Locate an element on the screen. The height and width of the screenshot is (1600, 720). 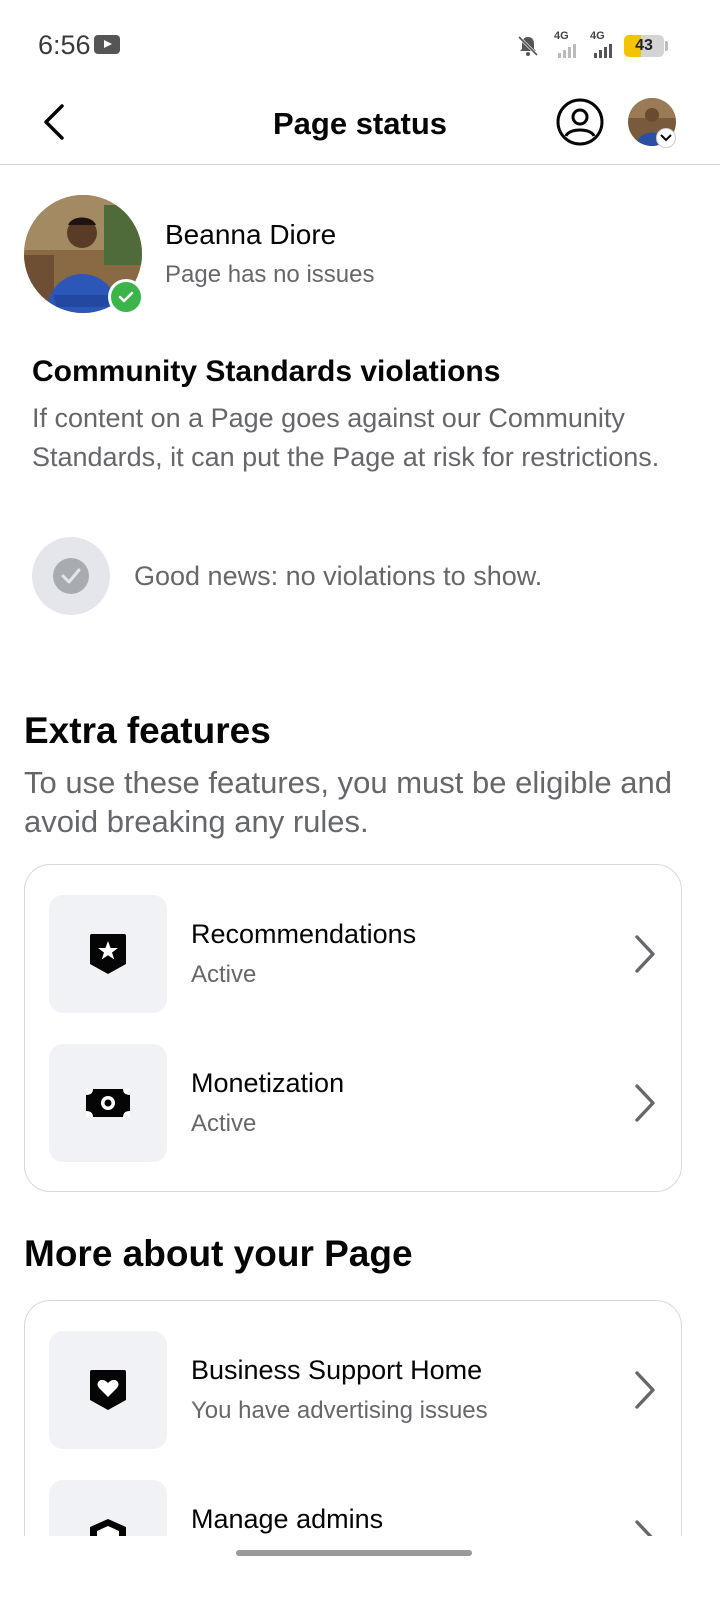
heart-badge-icon is located at coordinates (108, 1390).